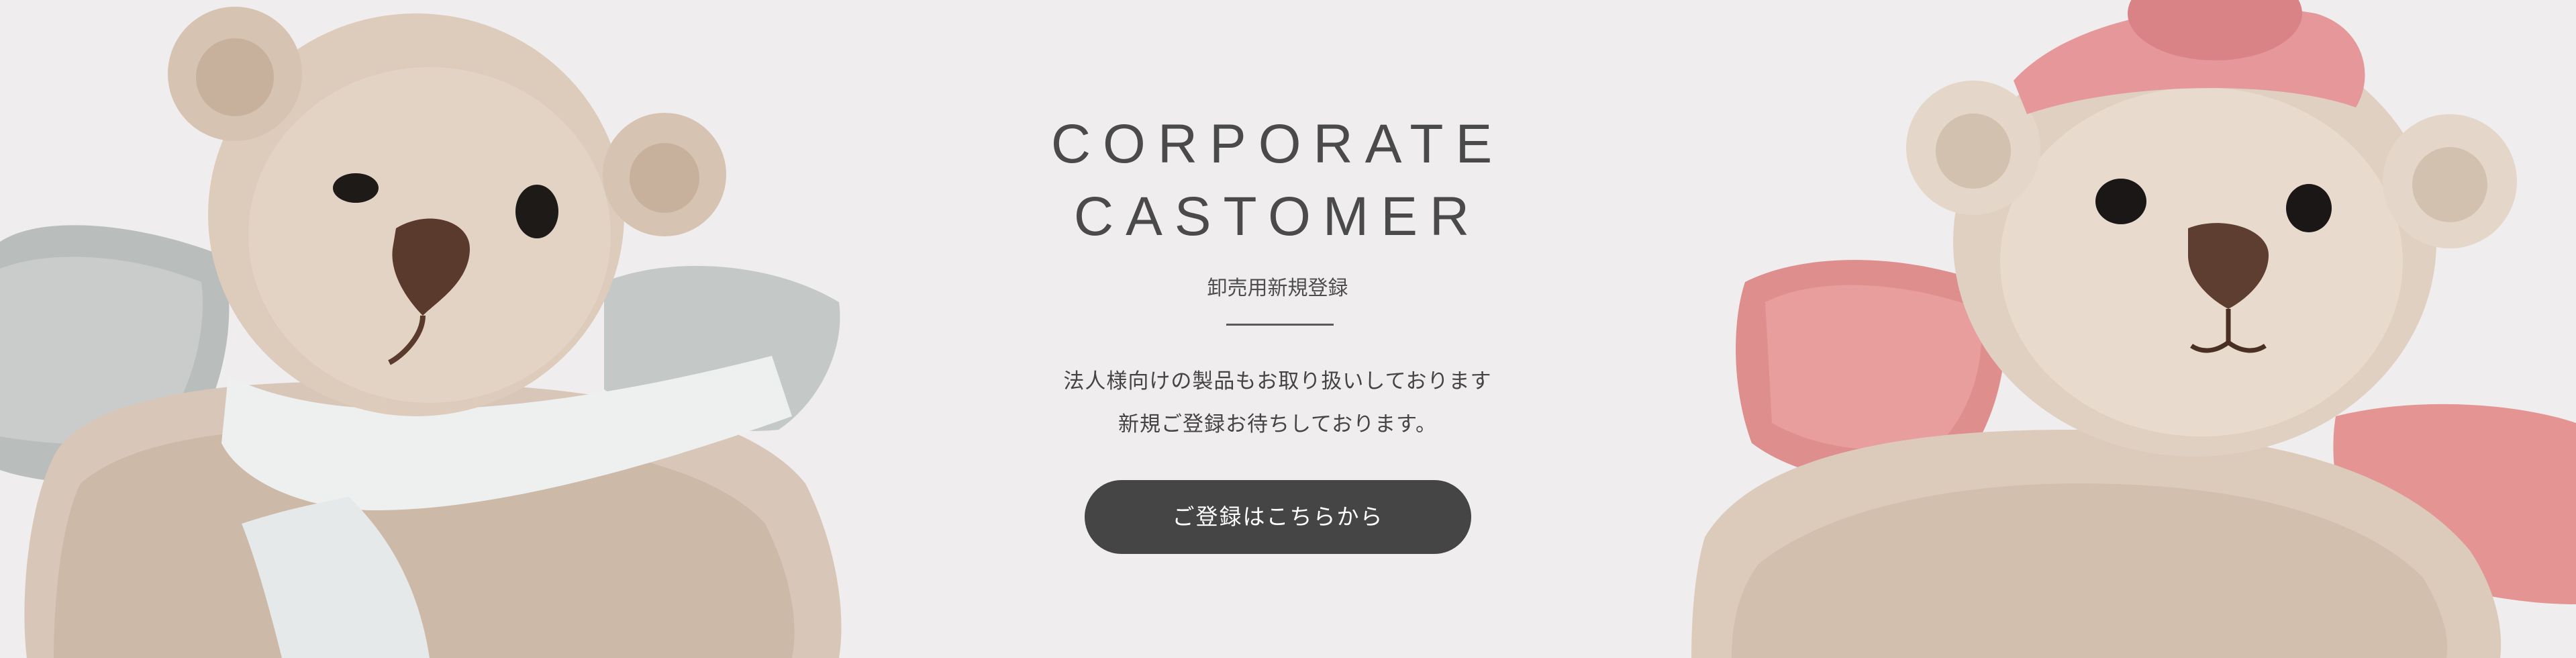 This screenshot has height=658, width=2576. Describe the element at coordinates (1277, 216) in the screenshot. I see `hero-title-line2: CASTOMER` at that location.